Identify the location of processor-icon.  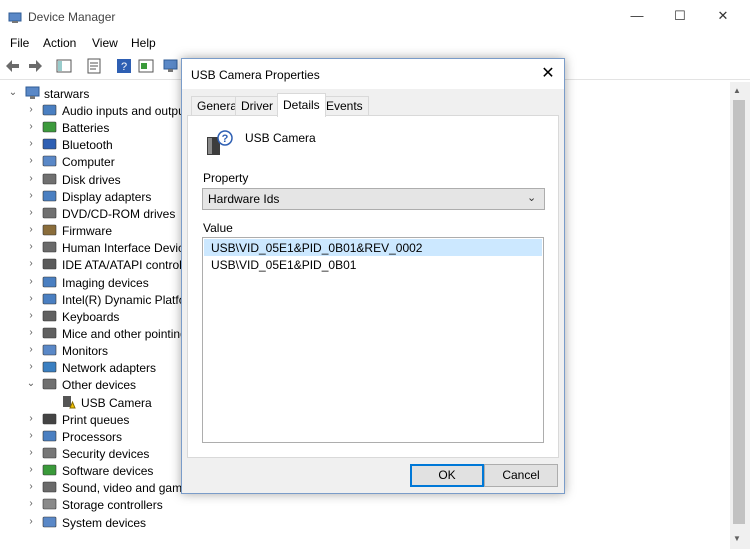
(49, 436).